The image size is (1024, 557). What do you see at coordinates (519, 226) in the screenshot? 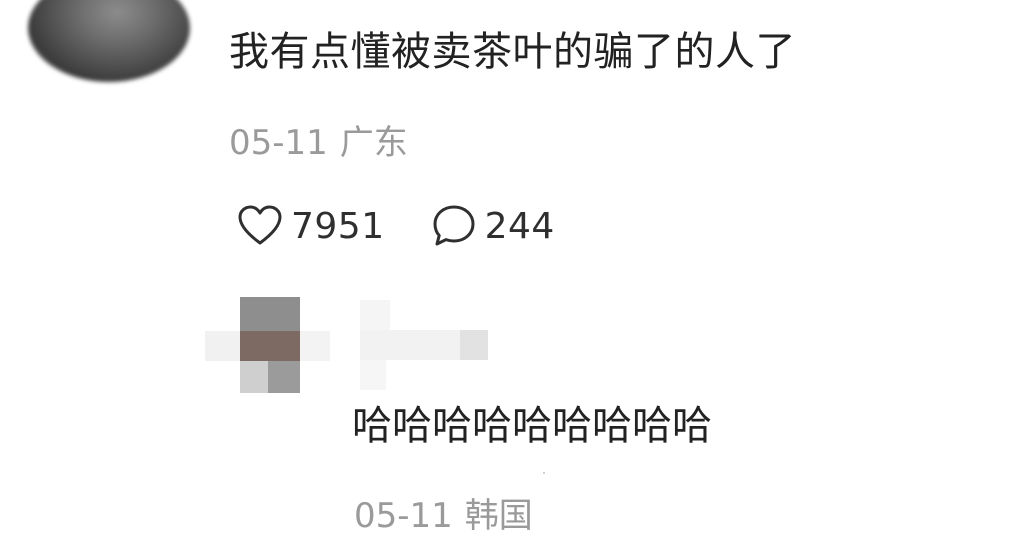
I see `reply-count: 244` at bounding box center [519, 226].